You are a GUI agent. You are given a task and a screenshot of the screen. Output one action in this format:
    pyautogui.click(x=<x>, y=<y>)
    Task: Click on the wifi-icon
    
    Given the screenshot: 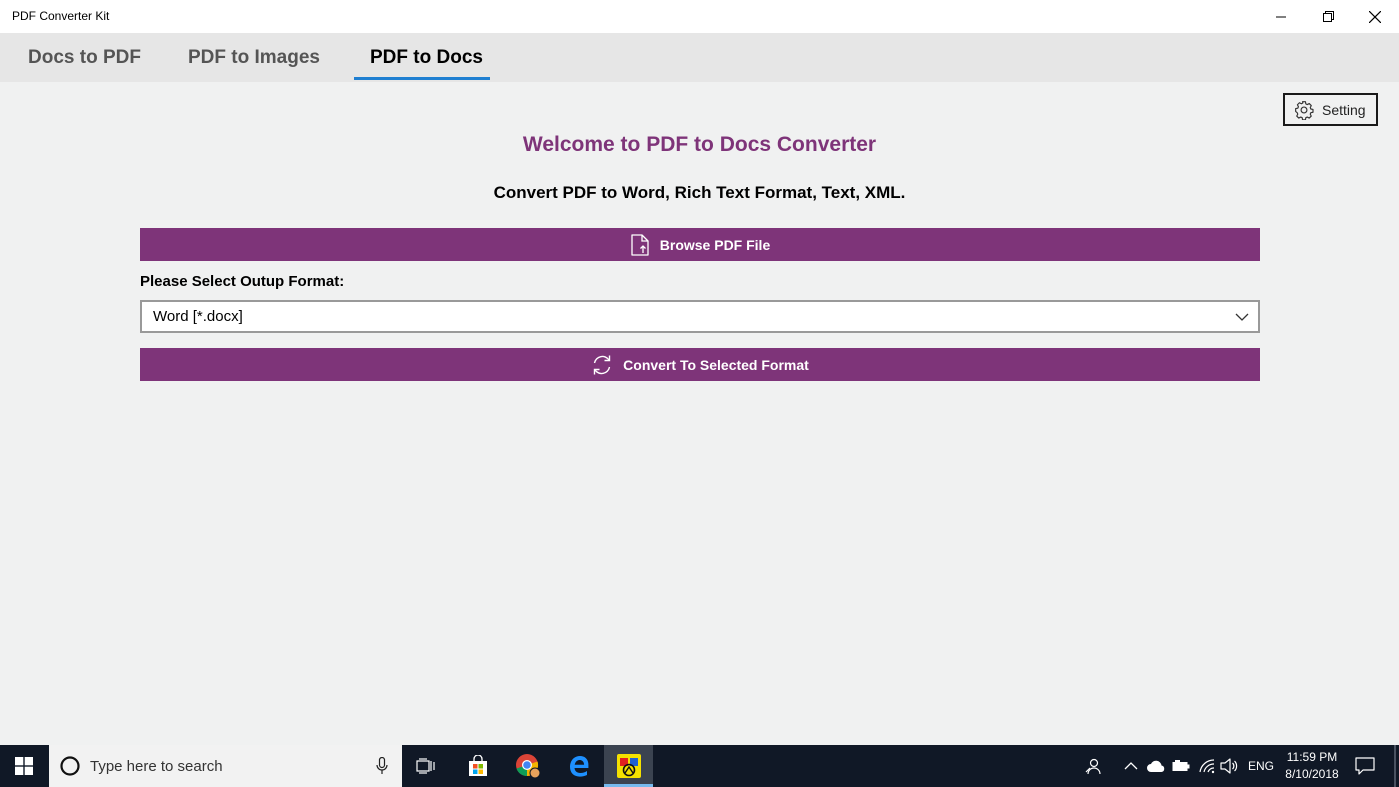 What is the action you would take?
    pyautogui.click(x=1207, y=766)
    